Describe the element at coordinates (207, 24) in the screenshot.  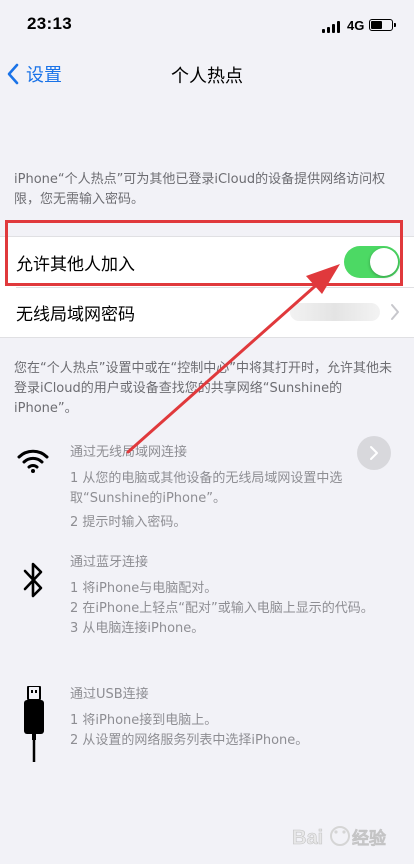
I see `status-bar: 23:13 4G` at that location.